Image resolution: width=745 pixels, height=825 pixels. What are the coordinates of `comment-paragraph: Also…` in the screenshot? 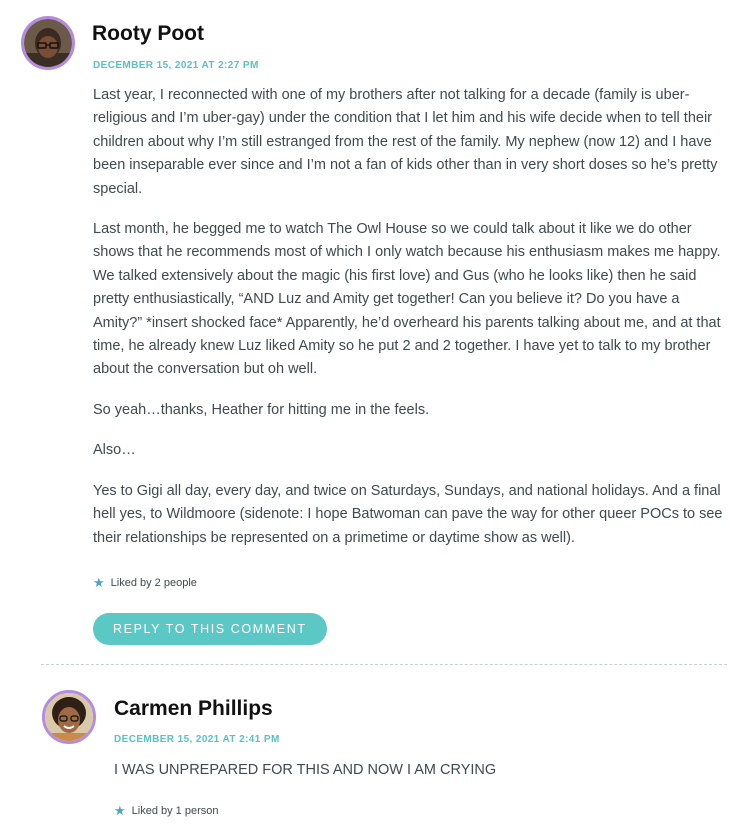 It's located at (114, 450).